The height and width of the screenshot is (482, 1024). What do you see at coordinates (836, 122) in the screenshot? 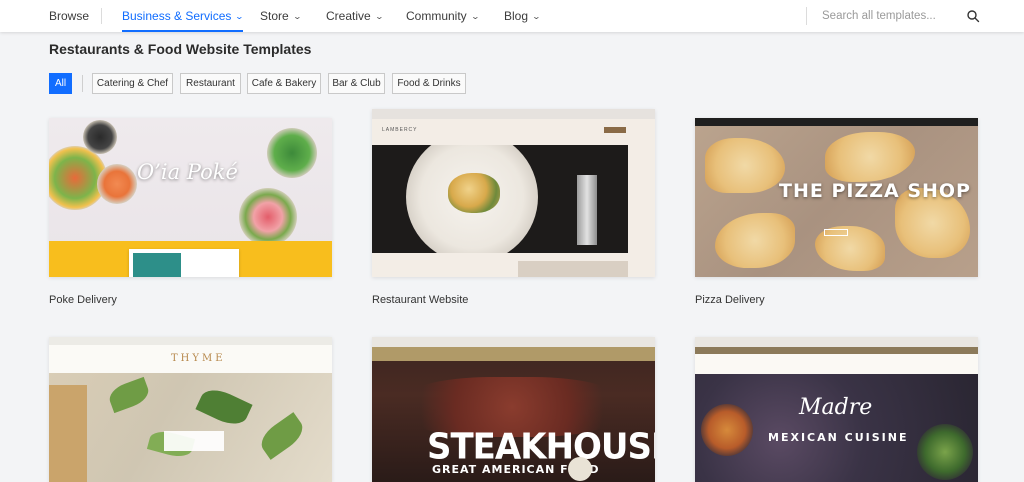
I see `pizza-nav-bar` at bounding box center [836, 122].